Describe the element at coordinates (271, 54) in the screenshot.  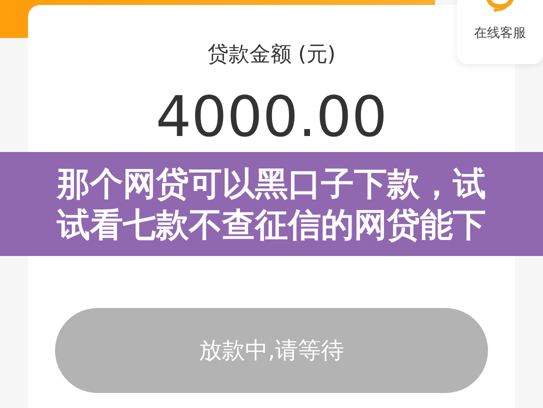
I see `loan-amount-label: 贷款金额 (元)` at that location.